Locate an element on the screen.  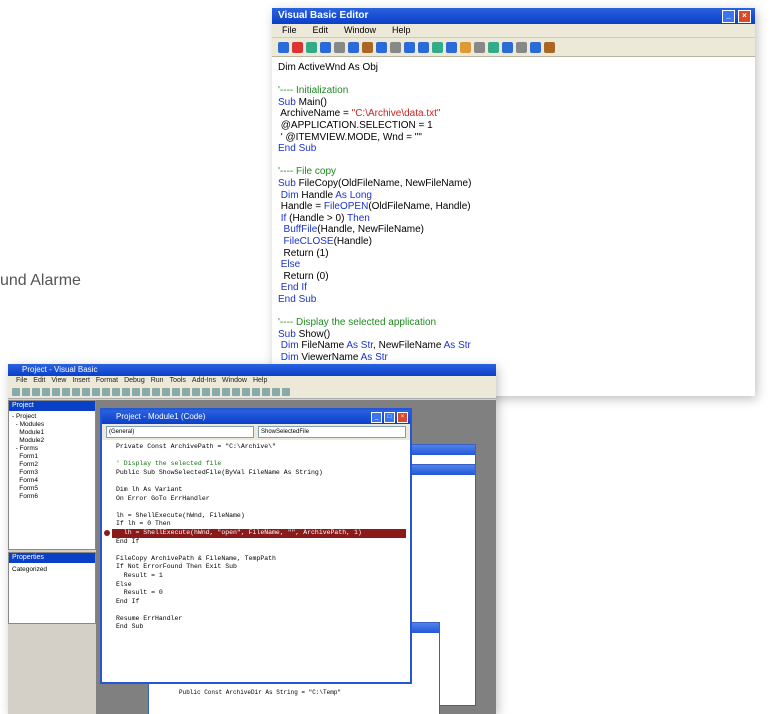
tree-item: - Forms is located at coordinates (52, 449).